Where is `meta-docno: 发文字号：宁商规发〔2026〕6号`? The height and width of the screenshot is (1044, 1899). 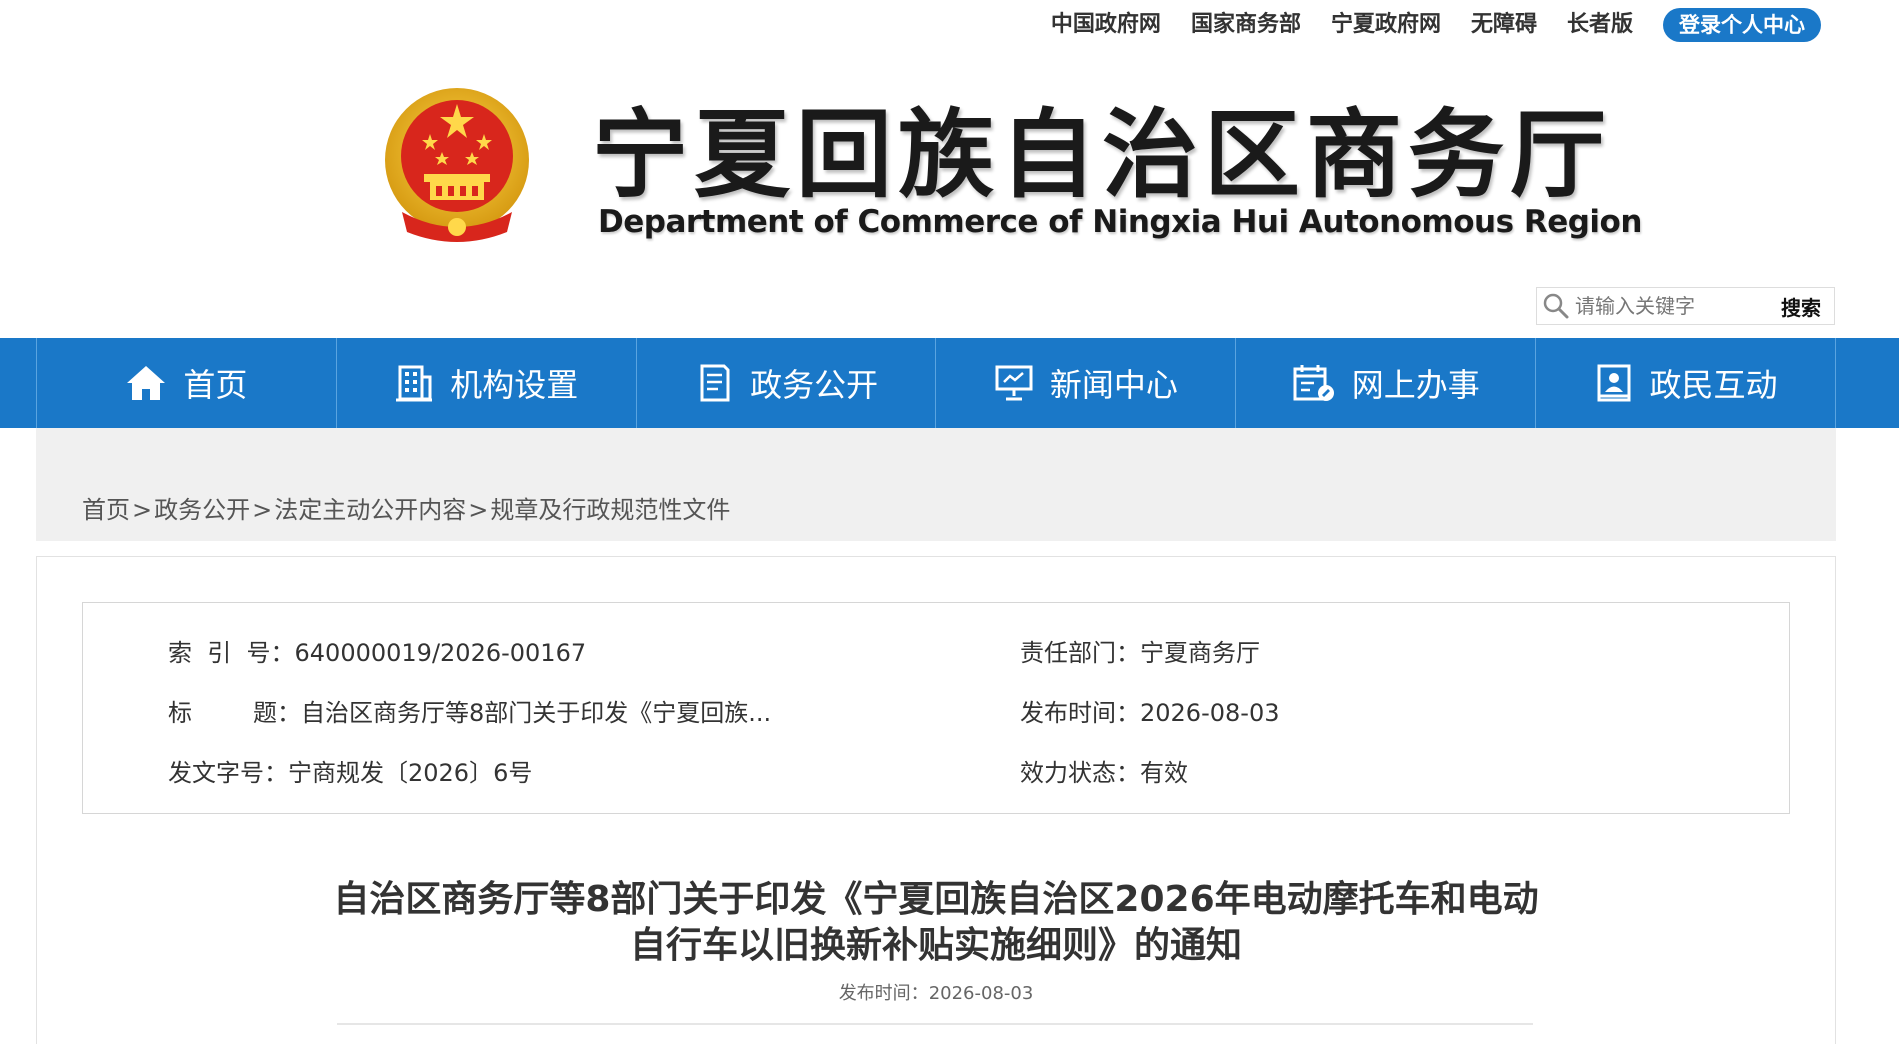
meta-docno: 发文字号：宁商规发〔2026〕6号 is located at coordinates (350, 770).